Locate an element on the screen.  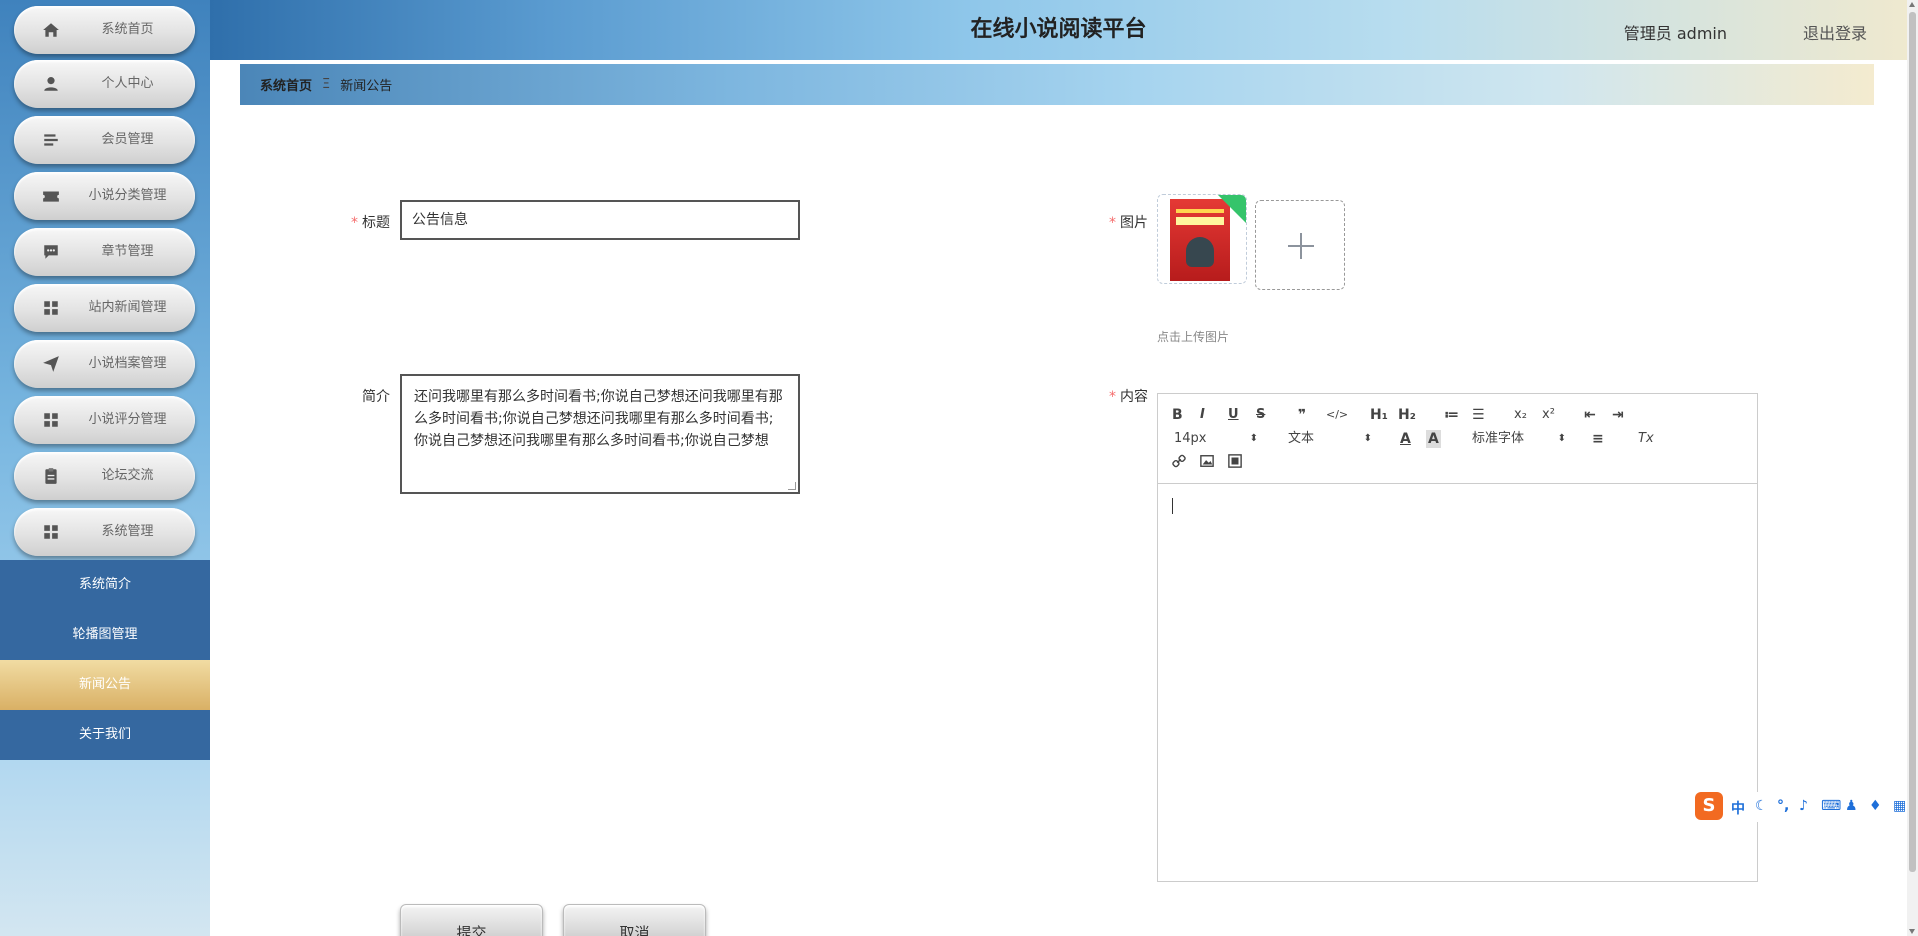
microphone-icon: ♪ is located at coordinates (1803, 806).